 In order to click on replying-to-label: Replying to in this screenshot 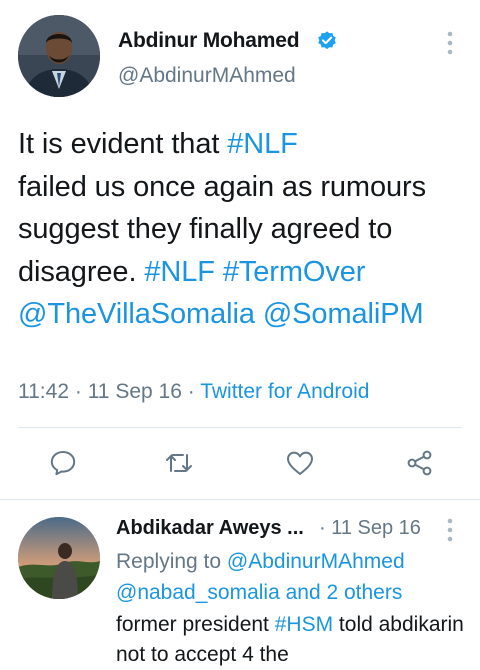, I will do `click(171, 561)`.